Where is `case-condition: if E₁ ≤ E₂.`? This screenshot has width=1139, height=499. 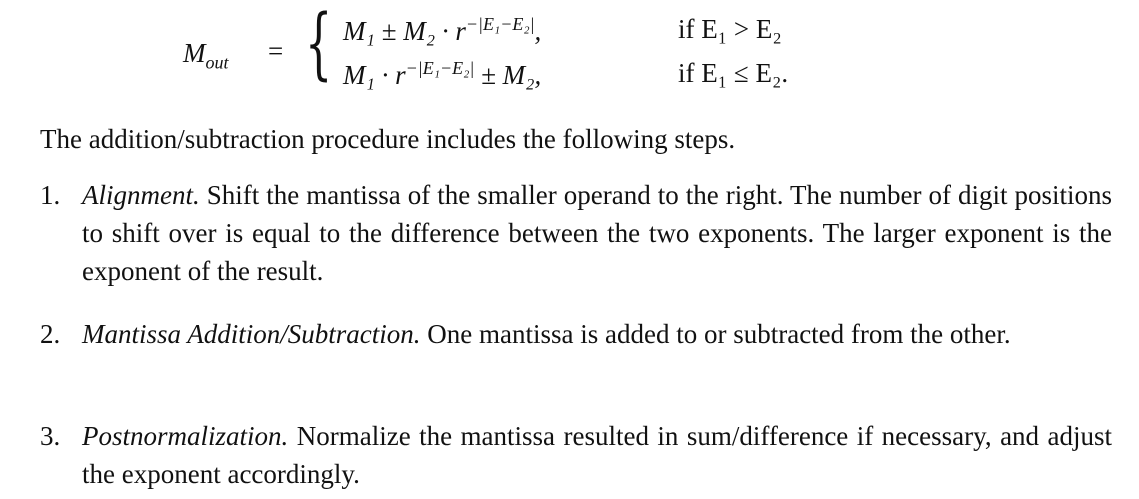 case-condition: if E₁ ≤ E₂. is located at coordinates (733, 73).